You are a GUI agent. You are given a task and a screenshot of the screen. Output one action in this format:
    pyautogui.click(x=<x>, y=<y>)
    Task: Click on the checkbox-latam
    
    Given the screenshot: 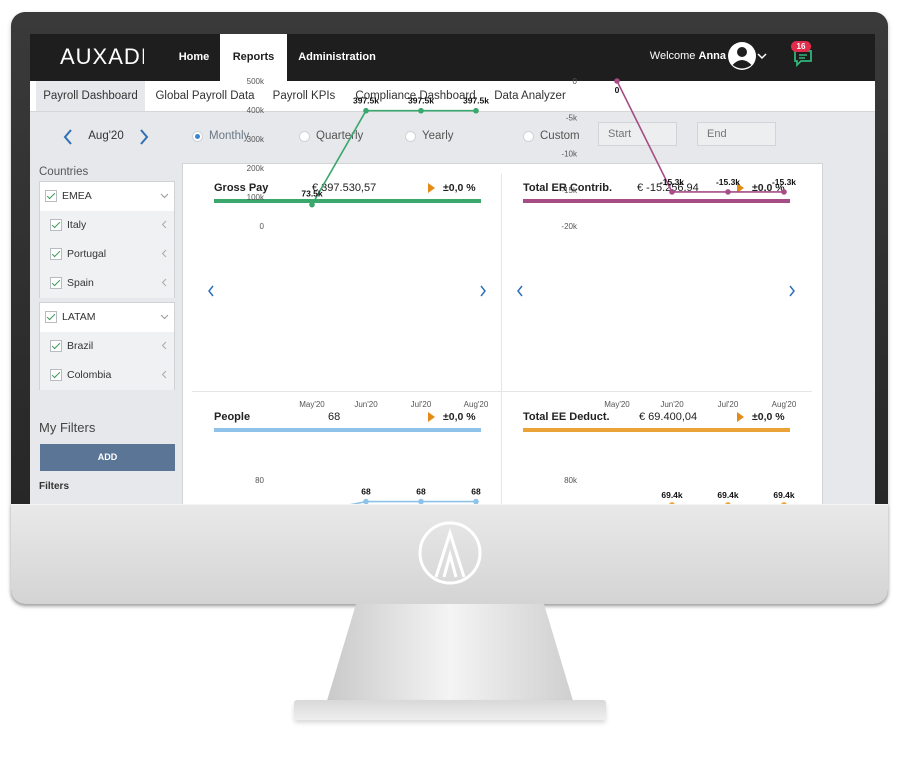 What is the action you would take?
    pyautogui.click(x=51, y=317)
    